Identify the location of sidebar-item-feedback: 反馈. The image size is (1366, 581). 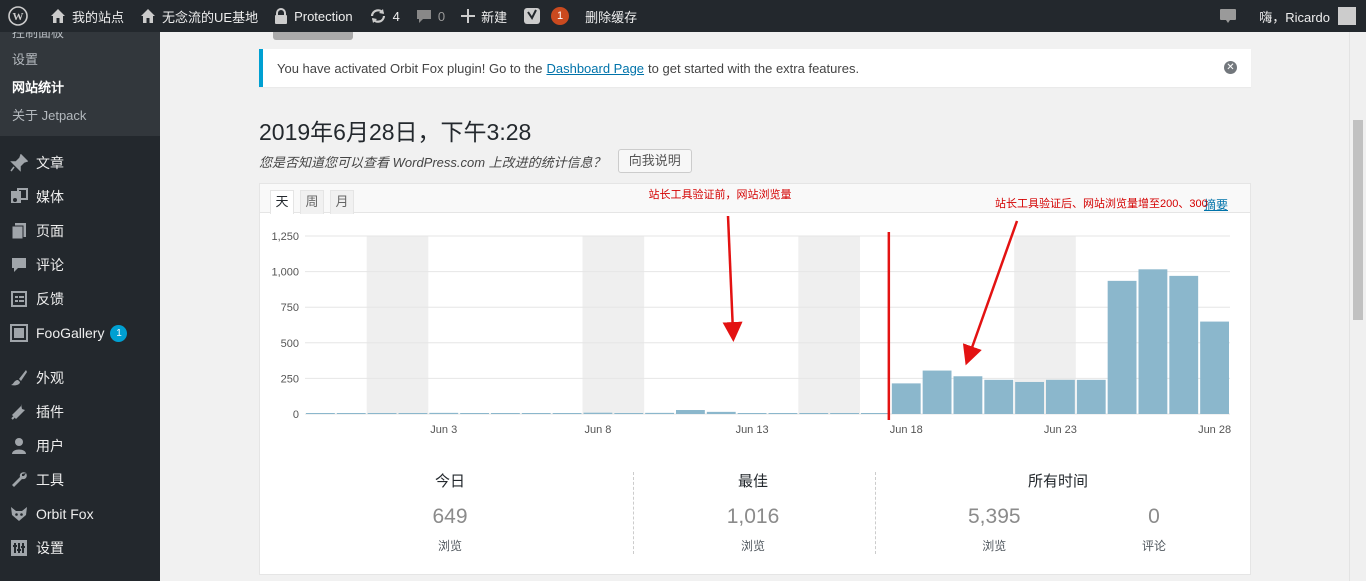
(80, 299).